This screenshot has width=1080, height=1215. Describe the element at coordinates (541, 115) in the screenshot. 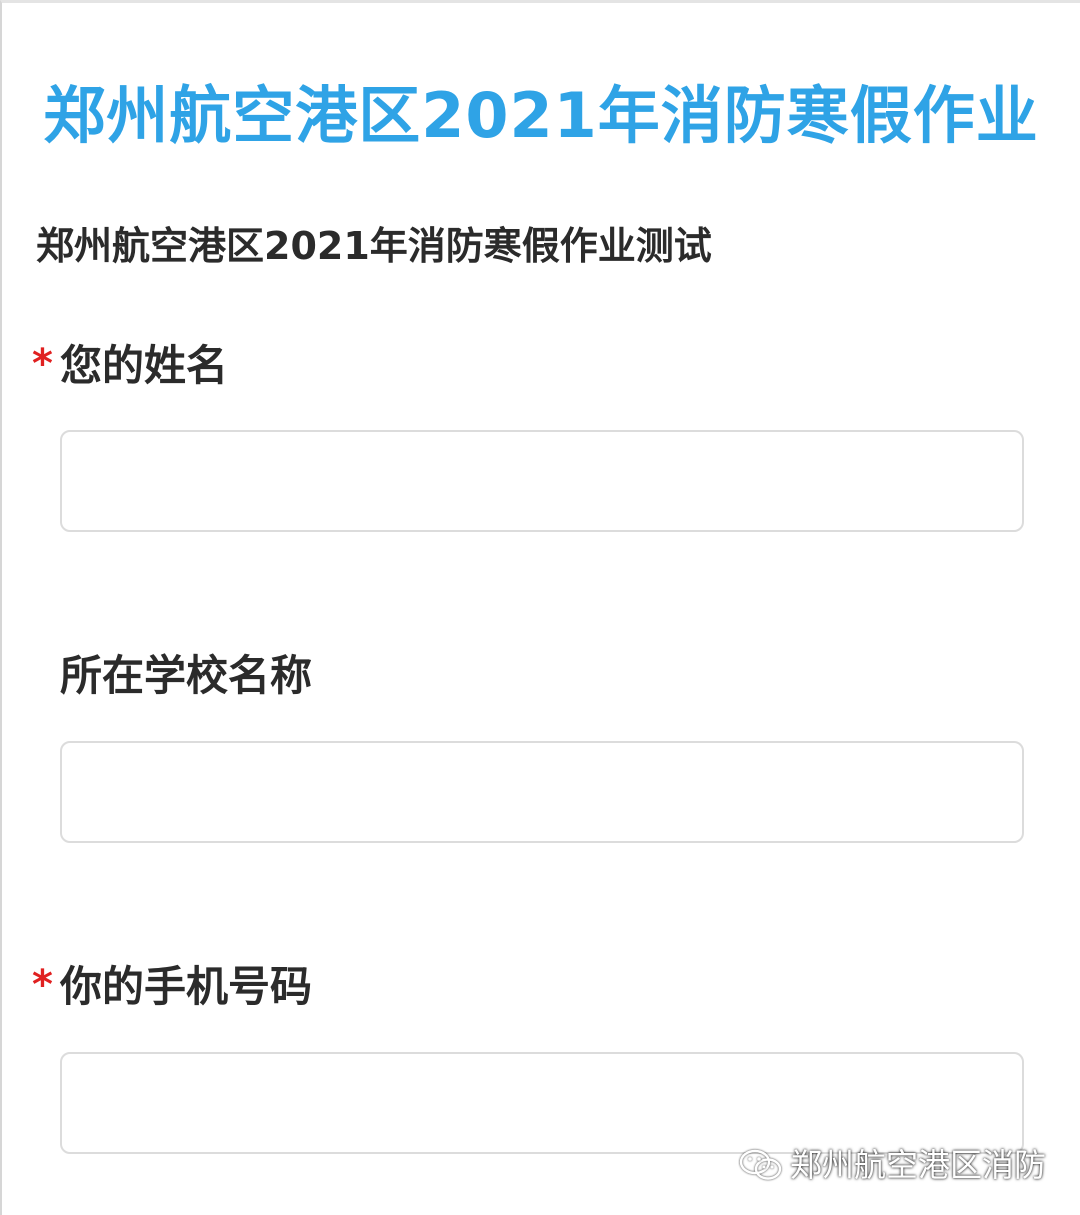

I see `form-title: 郑州航空港区2021年消防寒假作业` at that location.